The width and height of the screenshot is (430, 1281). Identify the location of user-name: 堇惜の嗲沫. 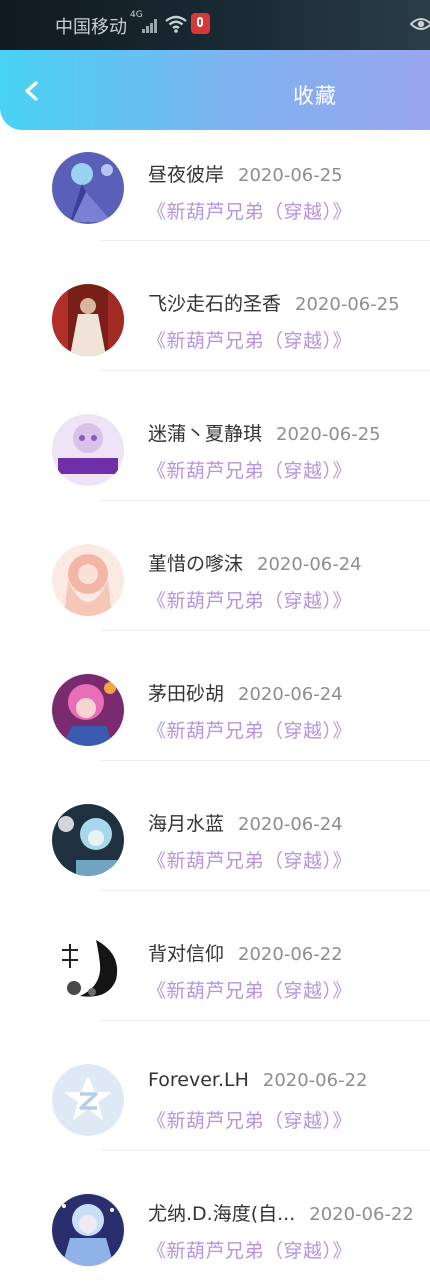
(196, 564).